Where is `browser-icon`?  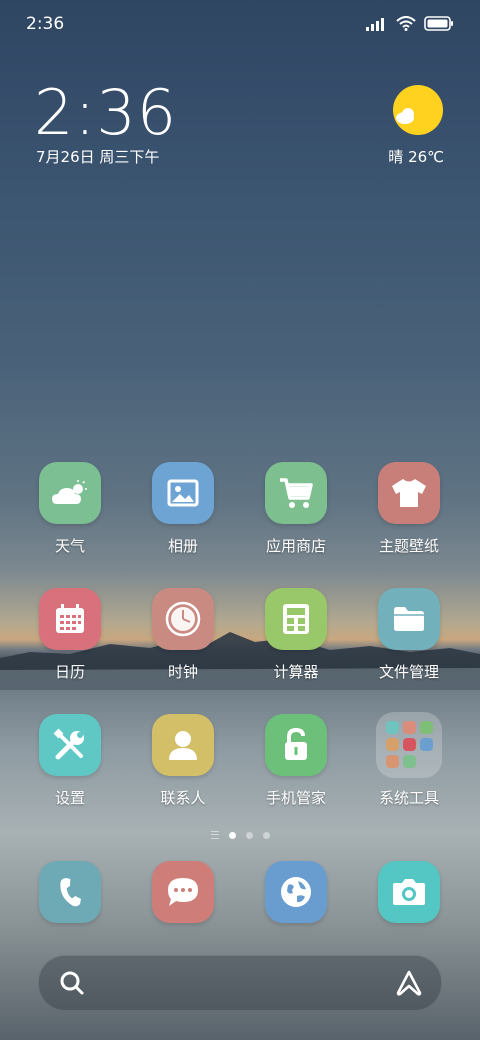 browser-icon is located at coordinates (296, 892).